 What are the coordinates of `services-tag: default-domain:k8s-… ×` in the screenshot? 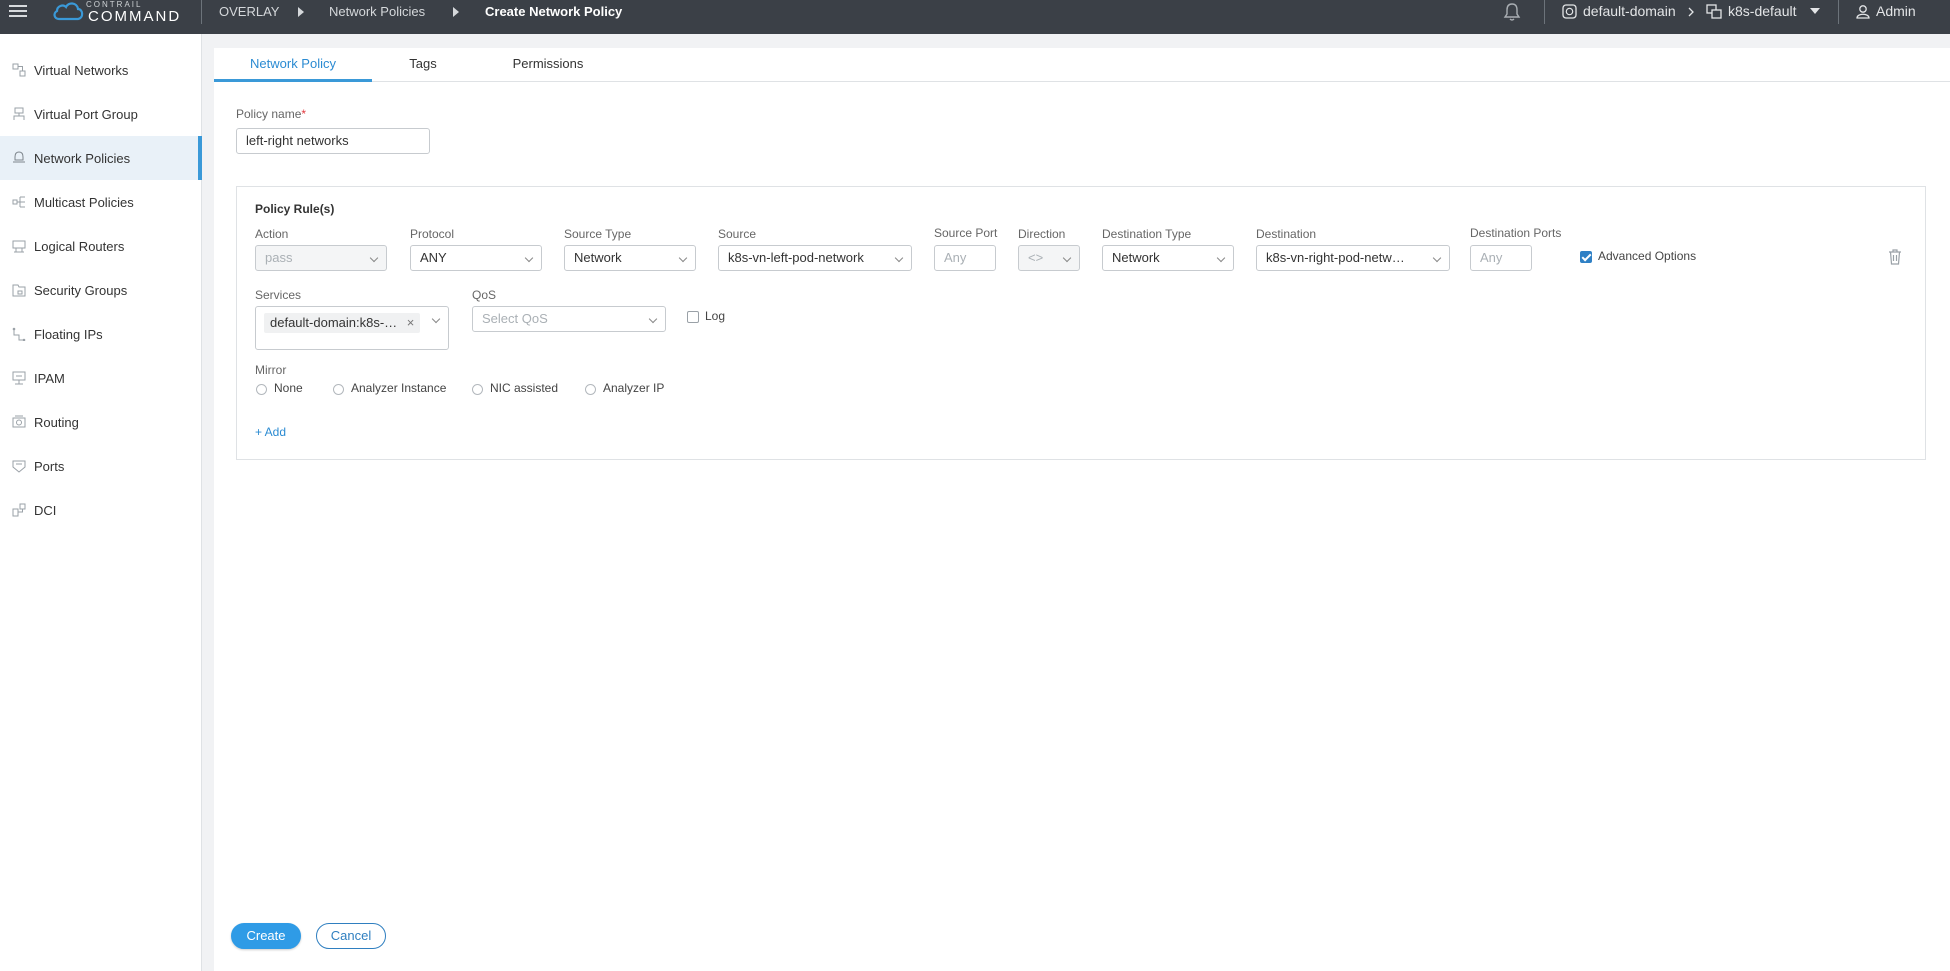 It's located at (342, 323).